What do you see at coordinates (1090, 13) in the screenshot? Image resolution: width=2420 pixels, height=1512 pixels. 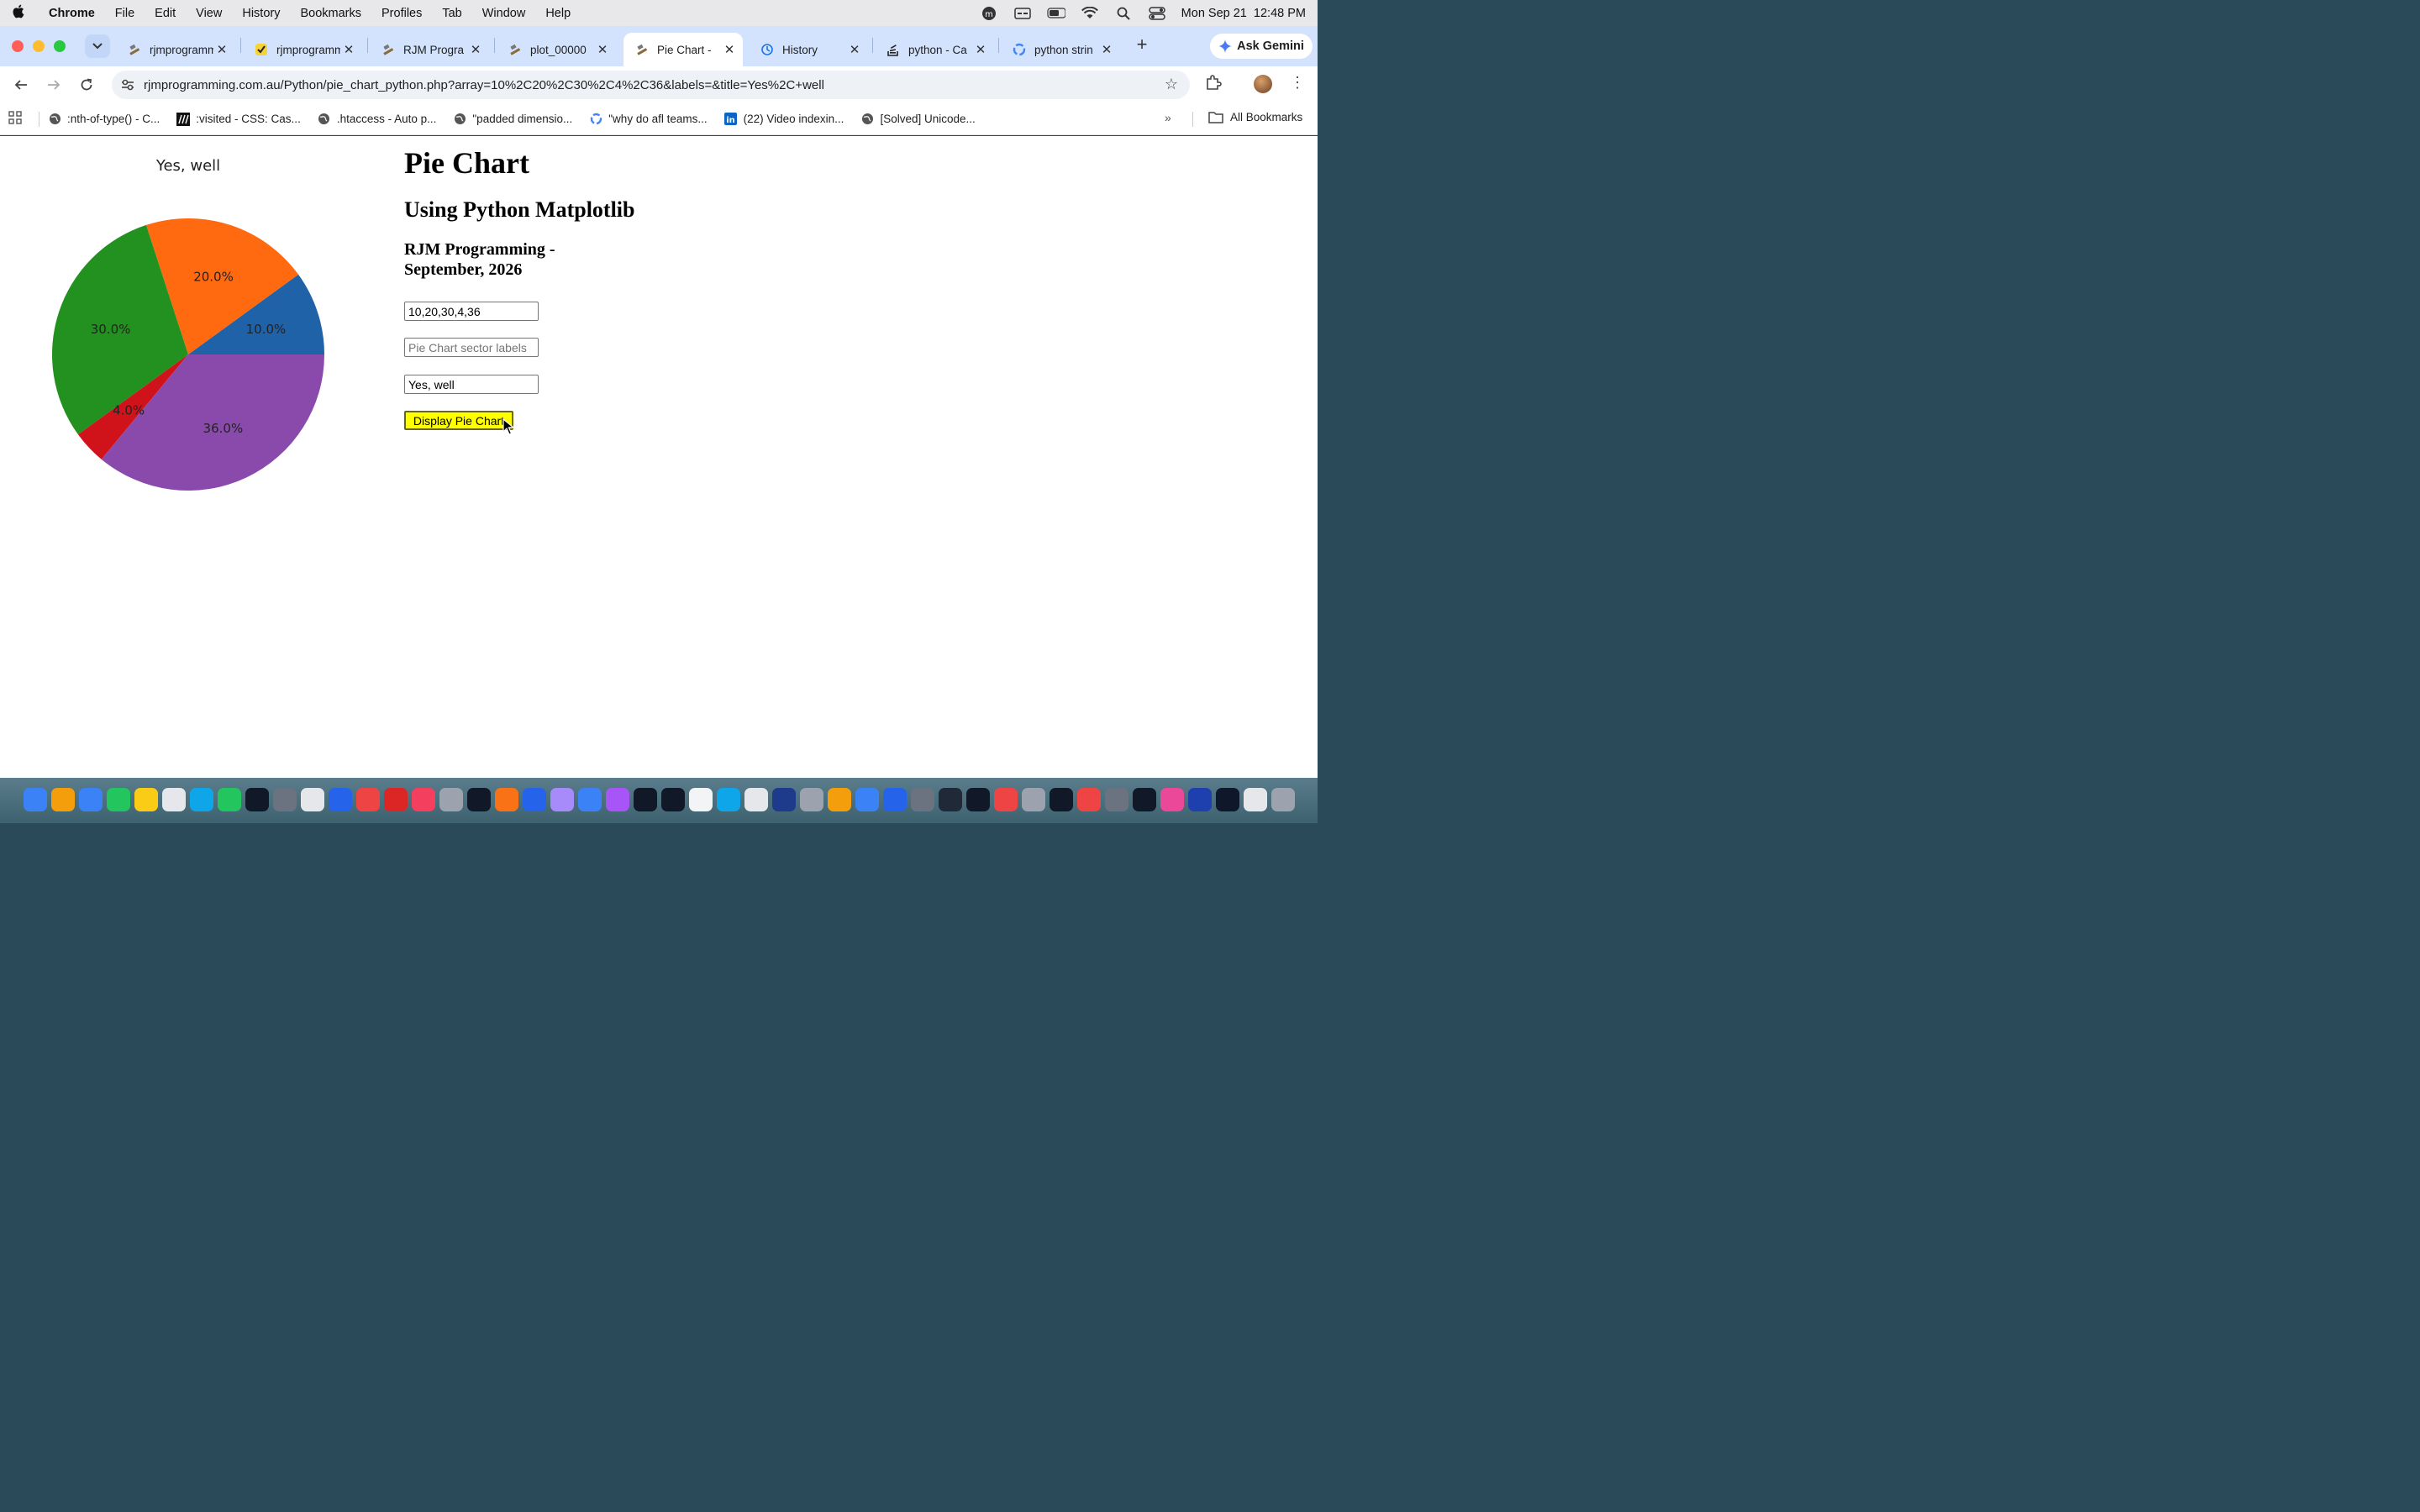 I see `wifi-icon` at bounding box center [1090, 13].